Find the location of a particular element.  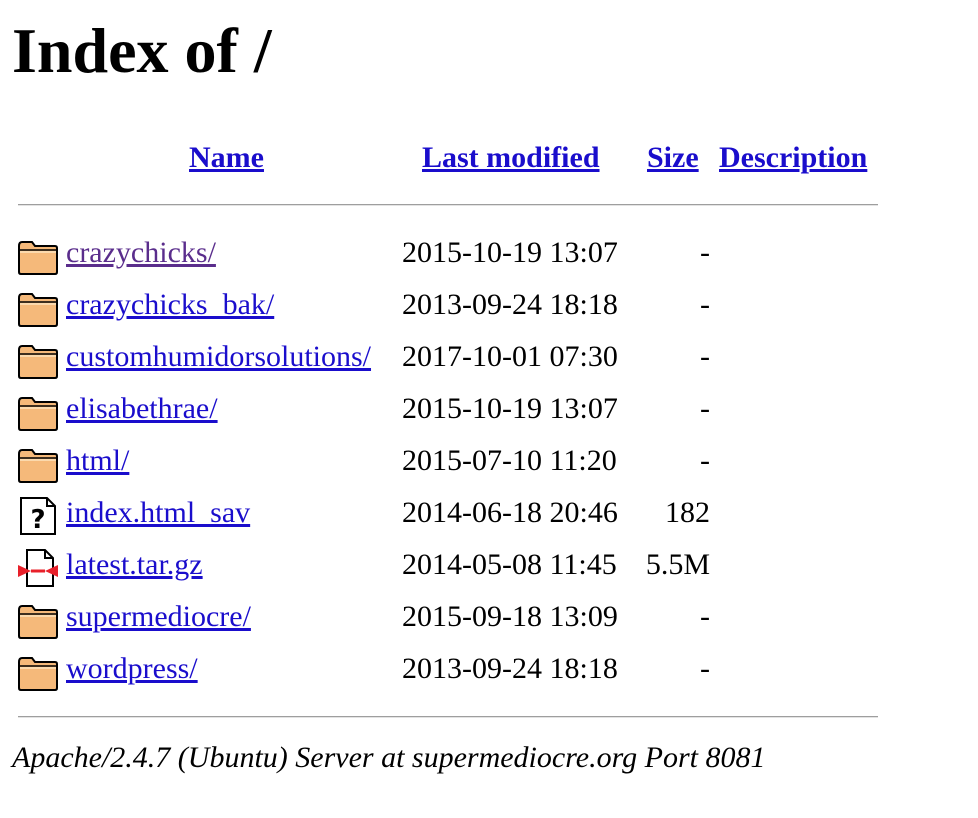

sort-by-size-link: Size is located at coordinates (673, 157).